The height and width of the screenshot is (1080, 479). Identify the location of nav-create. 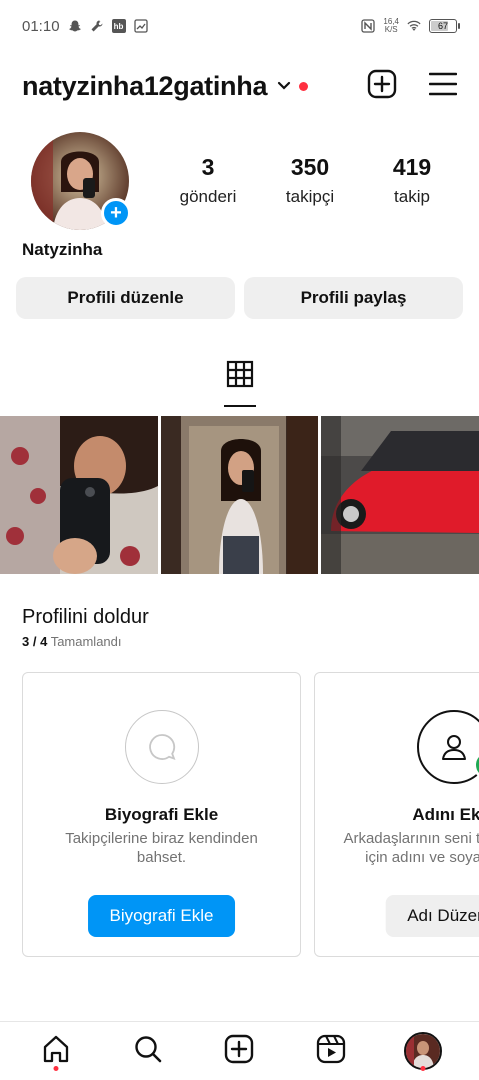
(239, 1051).